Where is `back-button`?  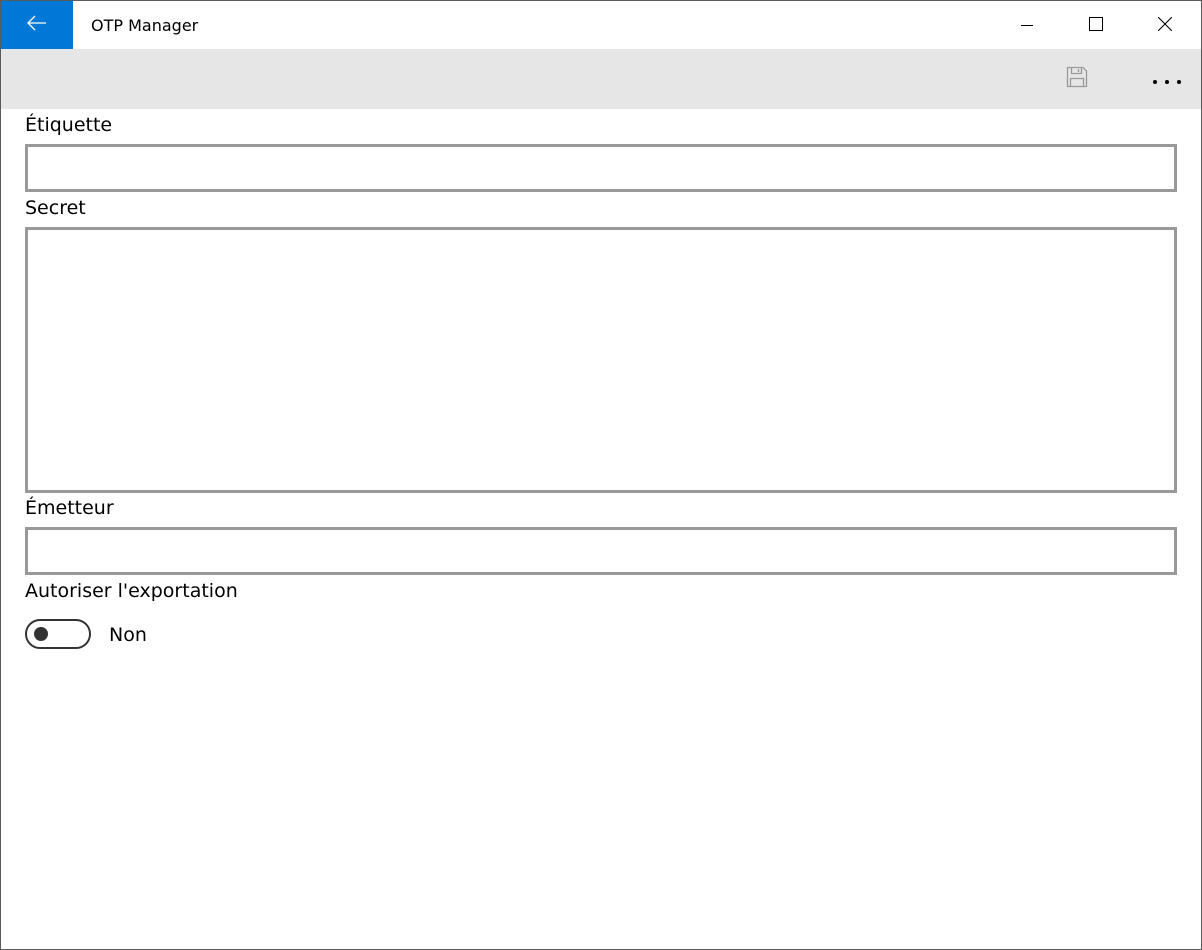
back-button is located at coordinates (37, 25).